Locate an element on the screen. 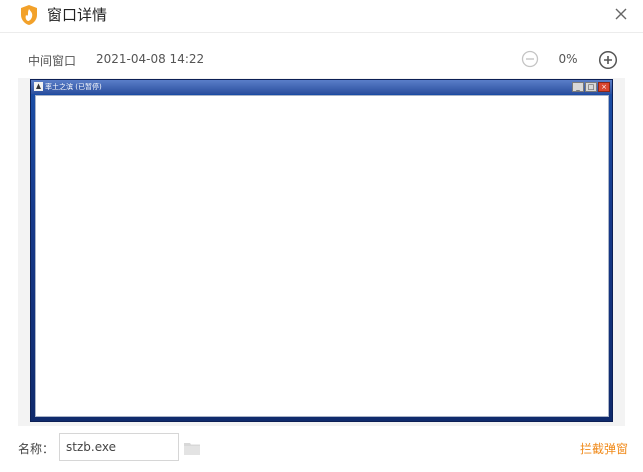 This screenshot has width=643, height=472. name-label: 名称： is located at coordinates (36, 449).